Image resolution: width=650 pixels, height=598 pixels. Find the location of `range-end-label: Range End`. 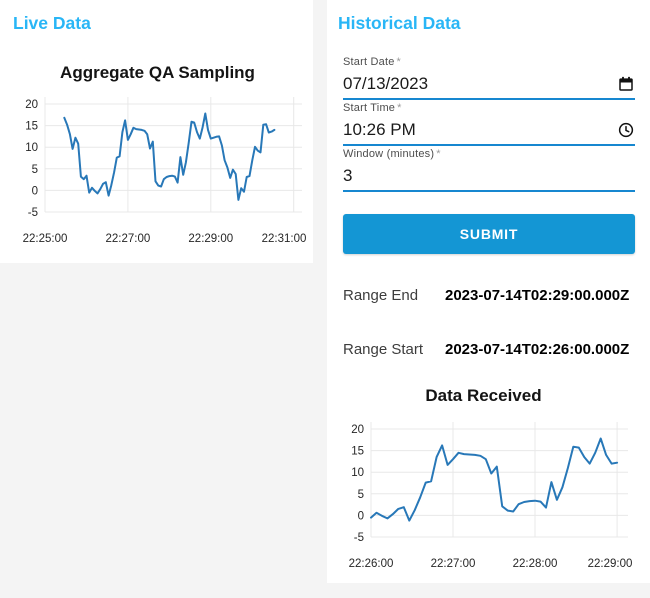

range-end-label: Range End is located at coordinates (381, 295).